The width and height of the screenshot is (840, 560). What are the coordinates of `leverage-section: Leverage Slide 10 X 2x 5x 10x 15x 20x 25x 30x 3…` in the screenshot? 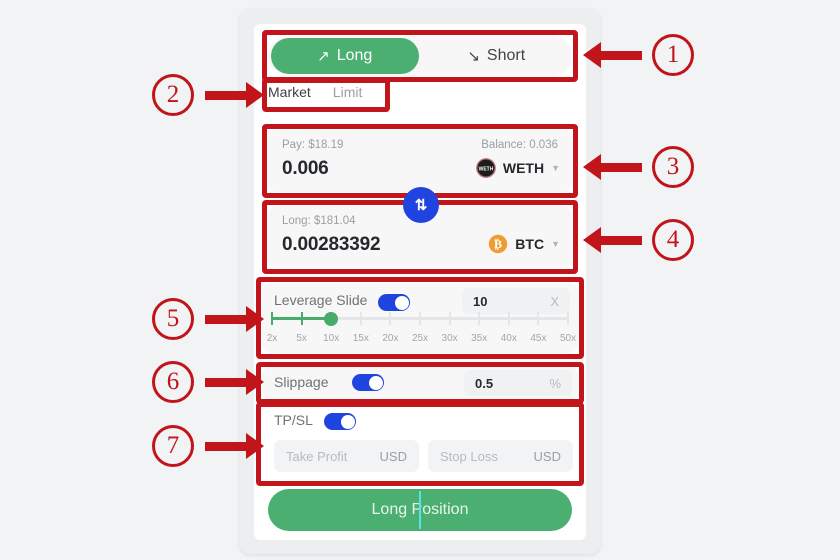 It's located at (420, 318).